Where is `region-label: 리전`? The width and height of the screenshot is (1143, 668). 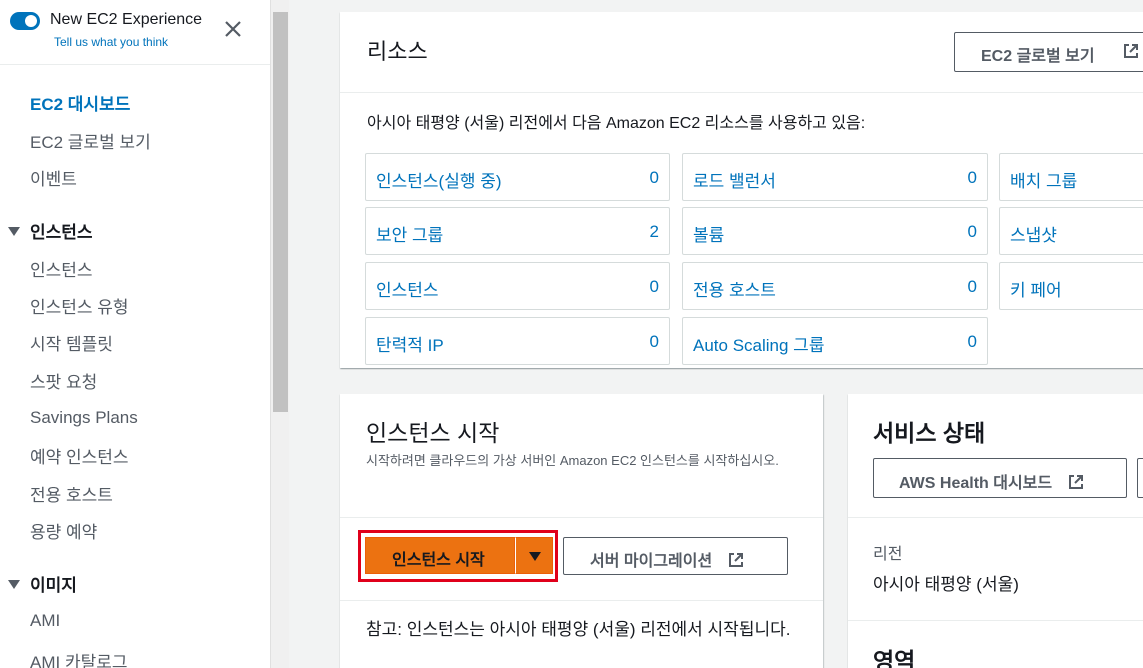
region-label: 리전 is located at coordinates (888, 554).